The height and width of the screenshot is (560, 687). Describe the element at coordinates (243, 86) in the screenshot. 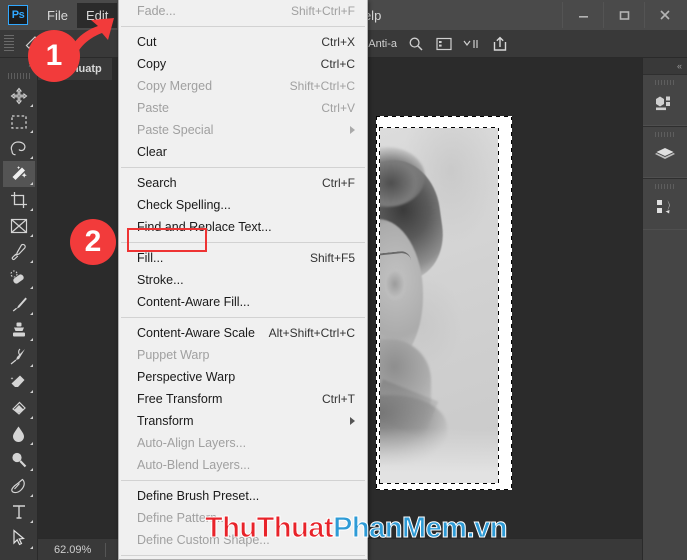

I see `menu-item-copy-merged: Copy Merged Shift+Ctrl+C` at that location.